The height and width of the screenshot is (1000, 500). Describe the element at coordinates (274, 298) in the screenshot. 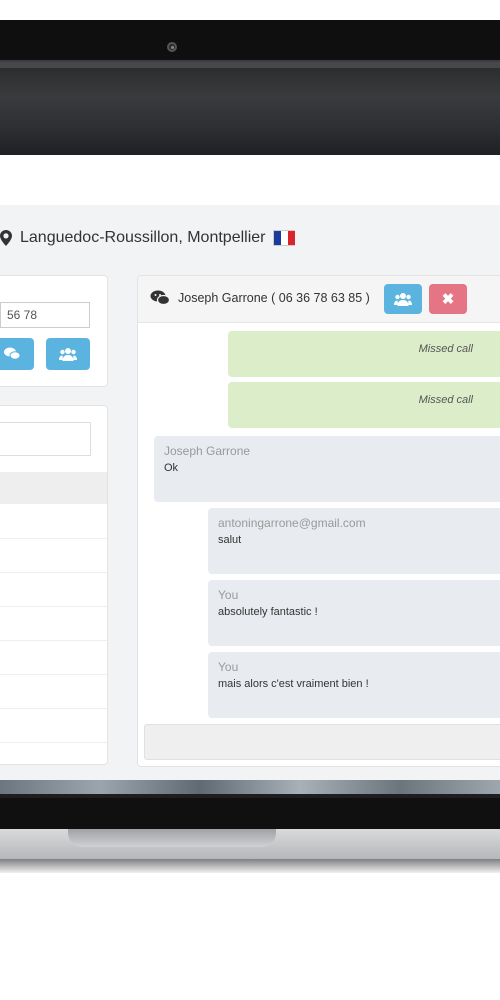

I see `chat-title: Joseph Garrone ( 06 36 78 63 85 )` at that location.